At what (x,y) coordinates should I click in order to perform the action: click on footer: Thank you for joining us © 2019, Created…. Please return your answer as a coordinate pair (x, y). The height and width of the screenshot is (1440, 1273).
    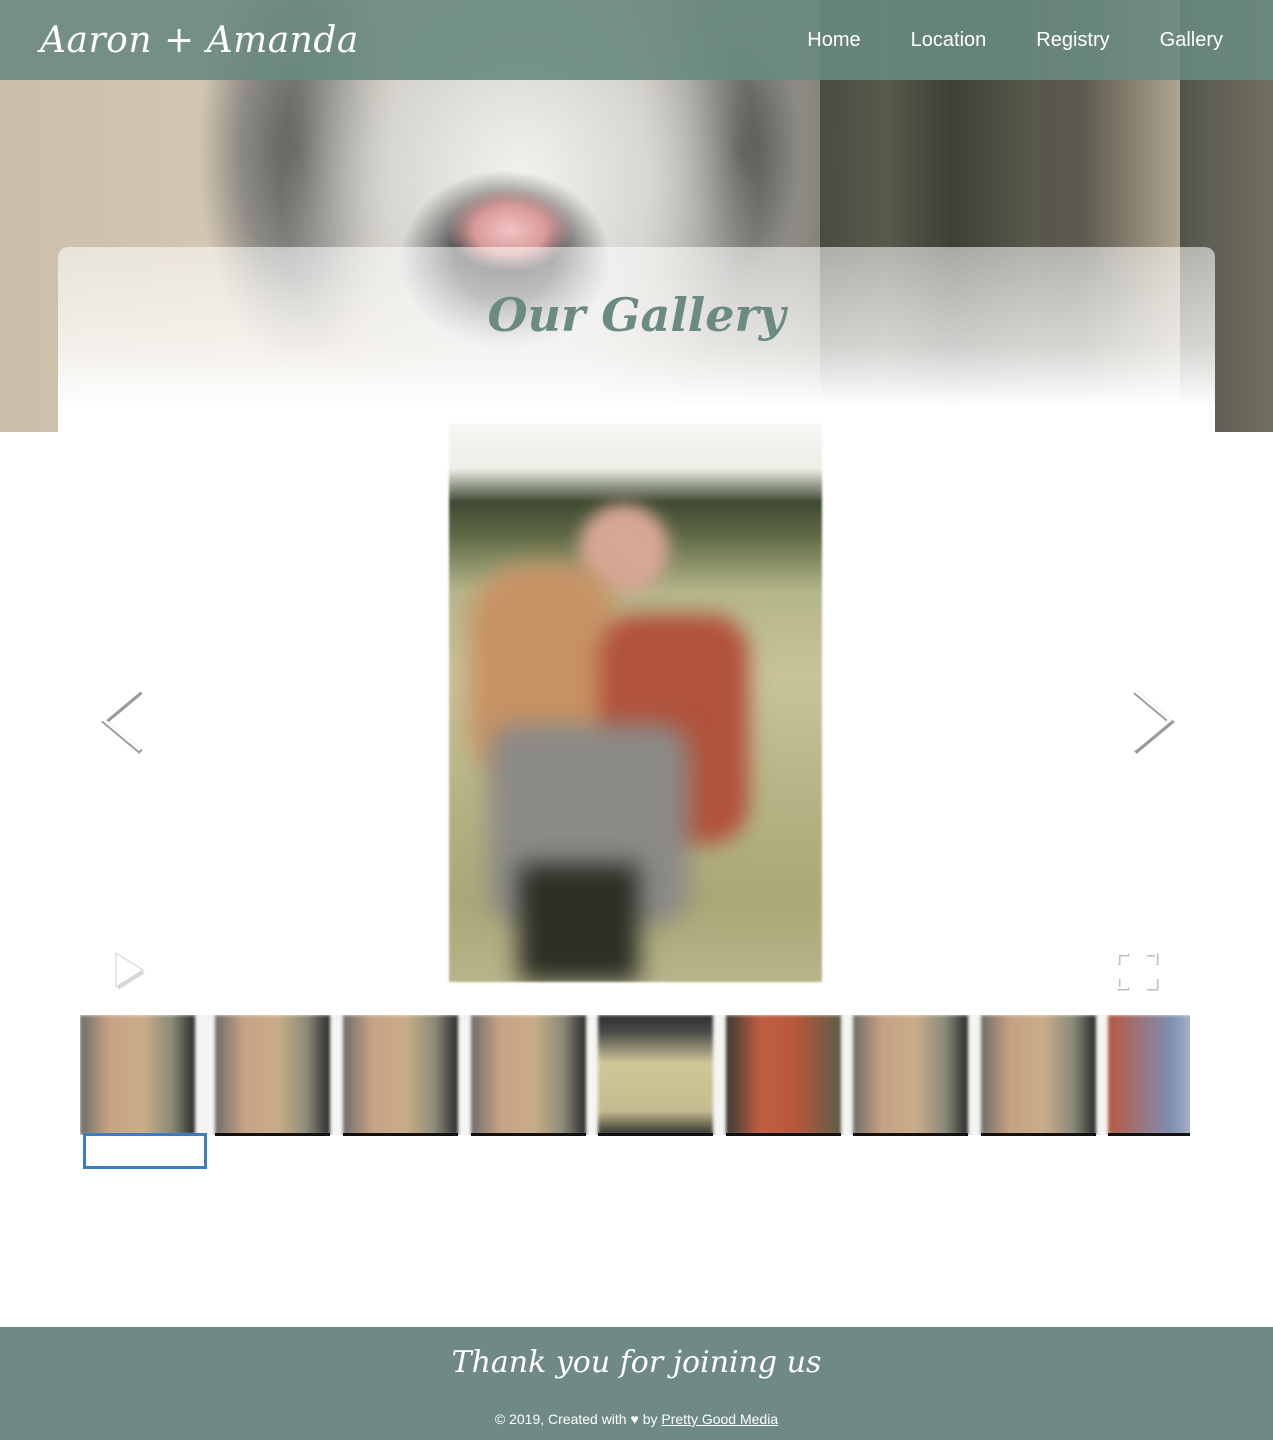
    Looking at the image, I should click on (636, 1383).